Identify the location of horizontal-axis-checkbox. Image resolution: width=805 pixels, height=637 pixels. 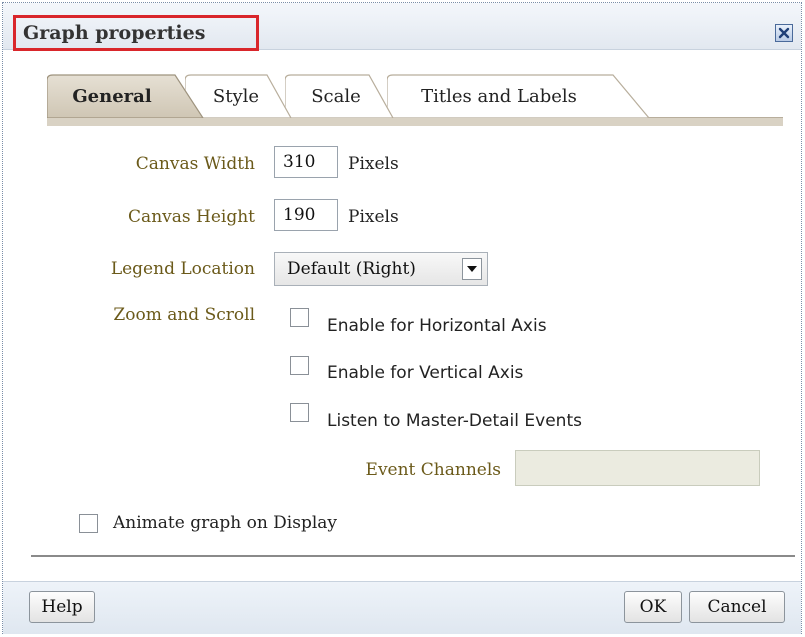
(299, 317).